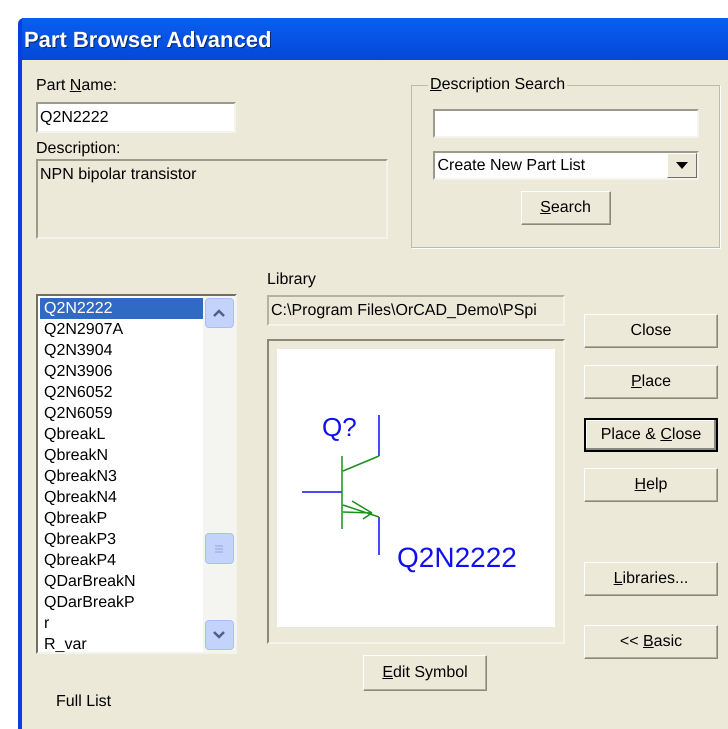 This screenshot has width=728, height=729. What do you see at coordinates (651, 382) in the screenshot?
I see `dialog-button: Place` at bounding box center [651, 382].